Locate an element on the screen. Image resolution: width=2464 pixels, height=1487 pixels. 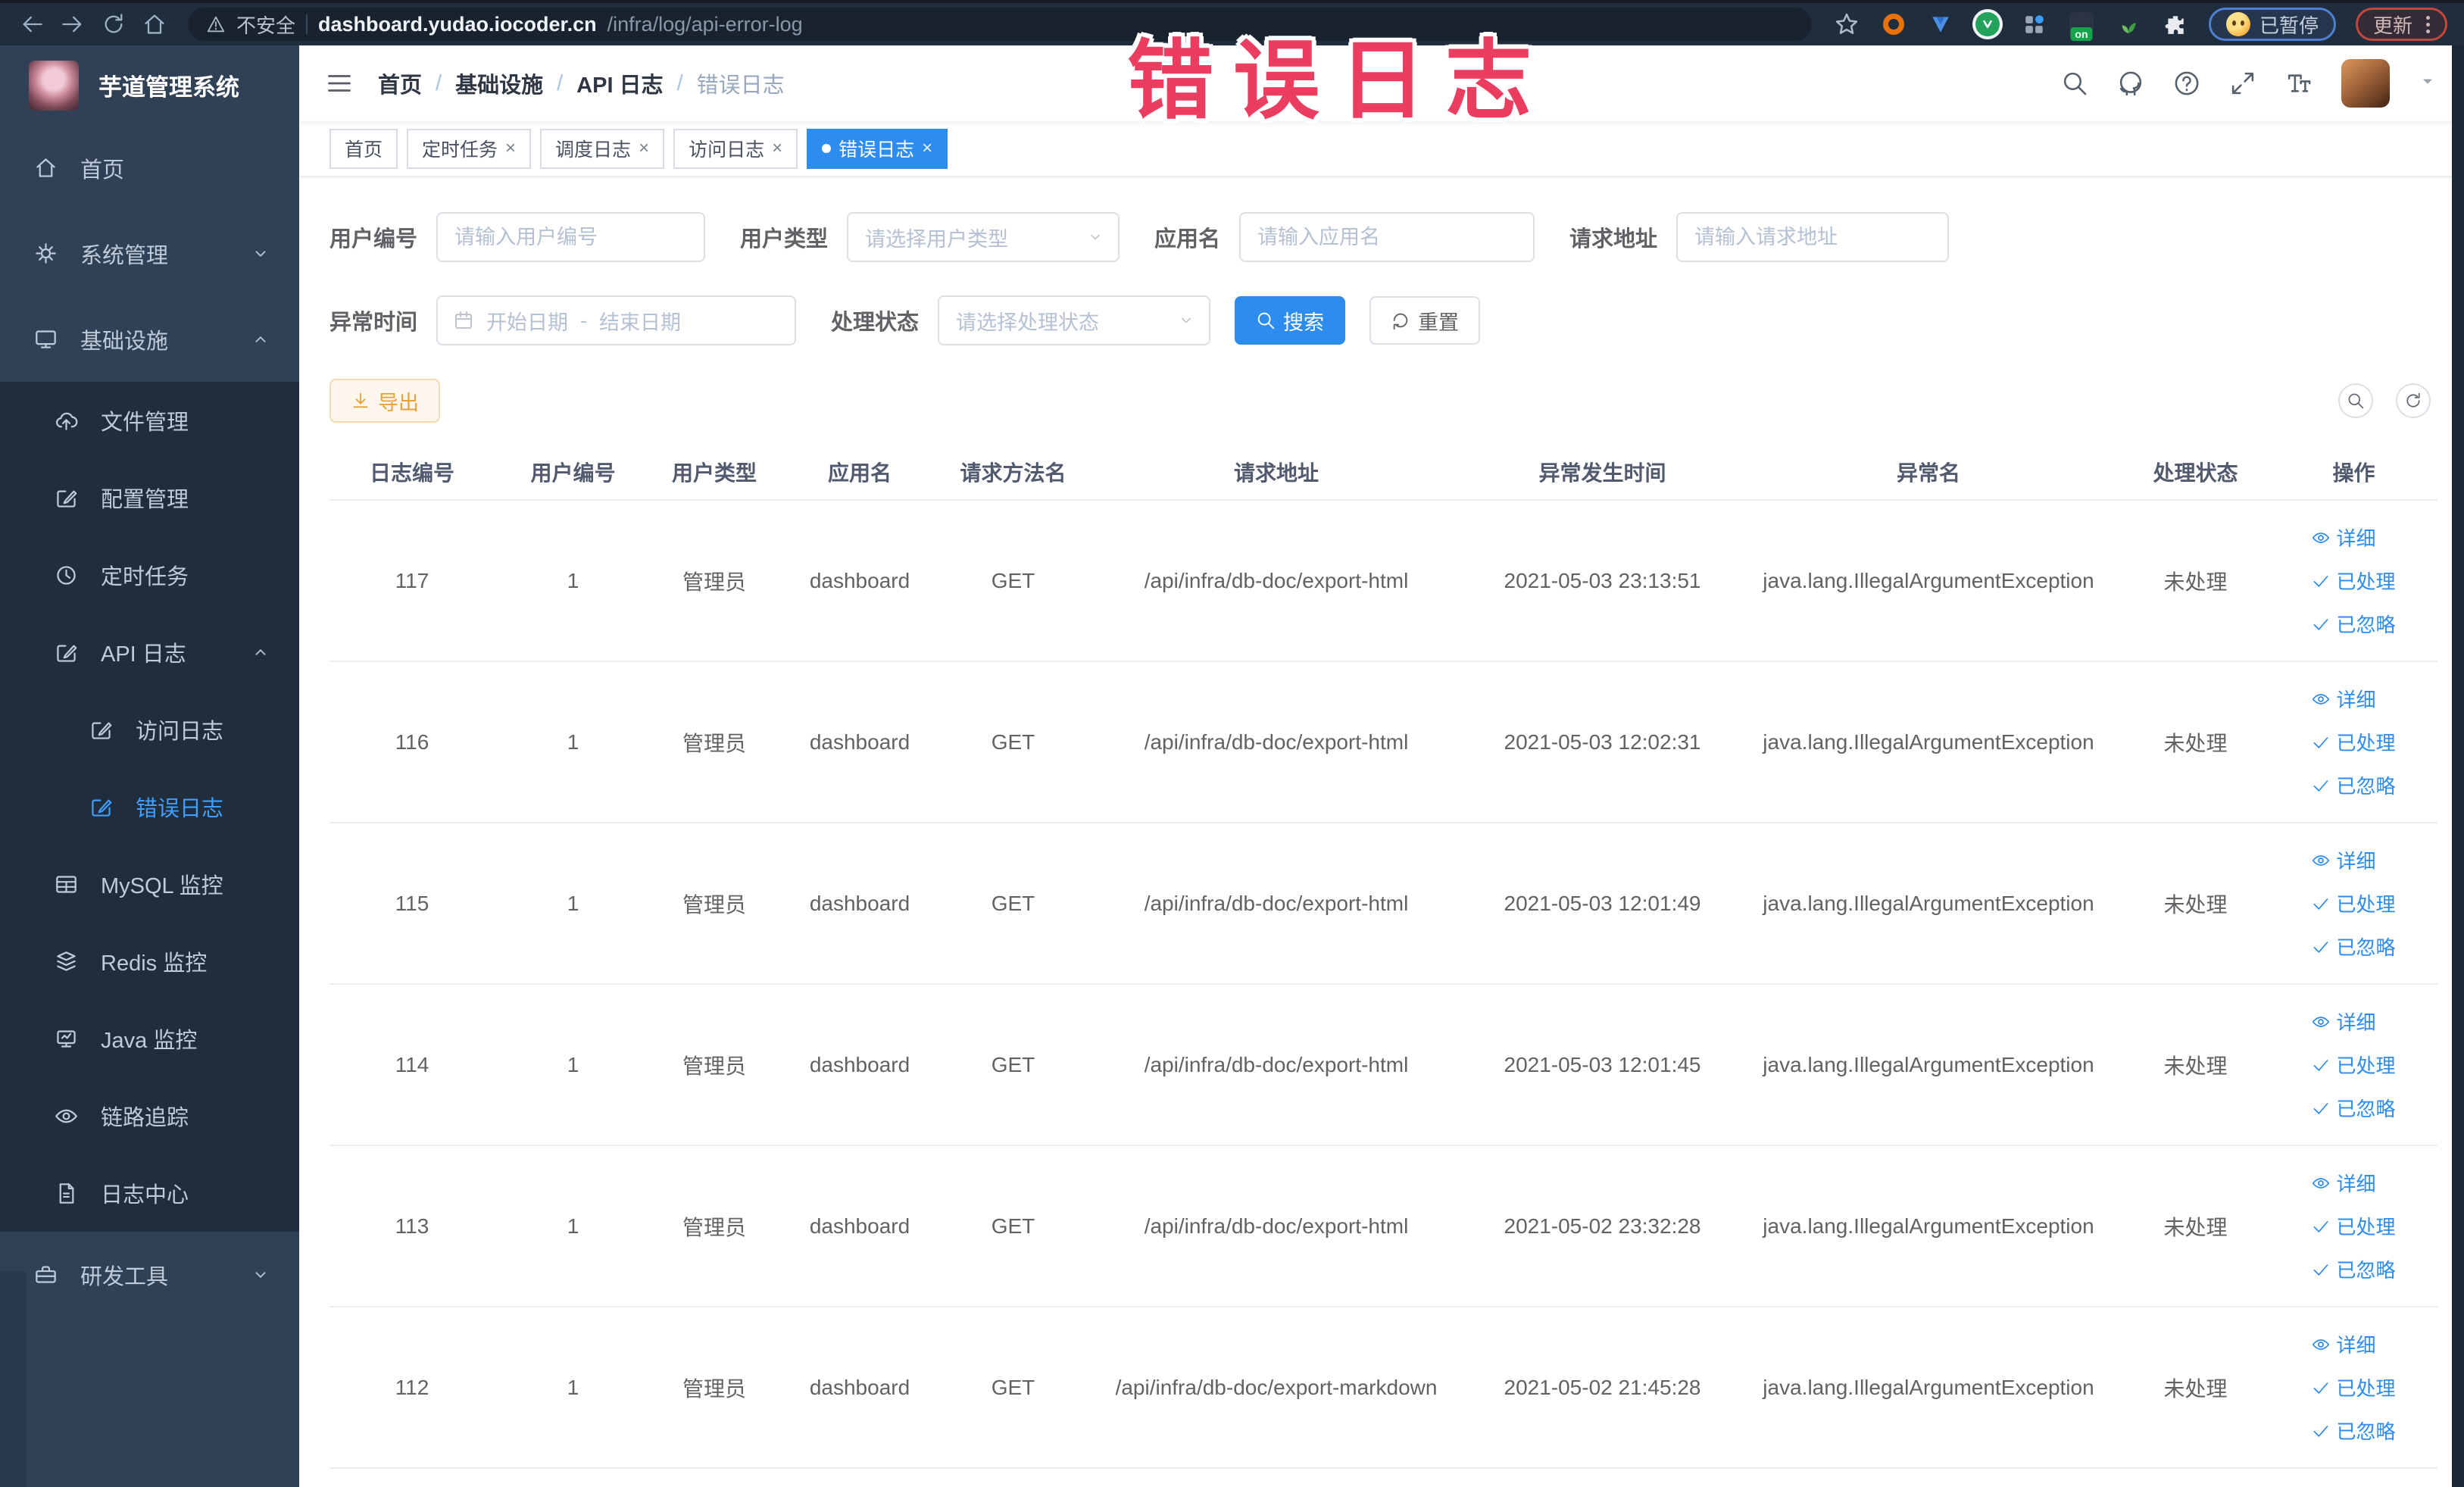
tab-label: 调度日志 is located at coordinates (593, 150).